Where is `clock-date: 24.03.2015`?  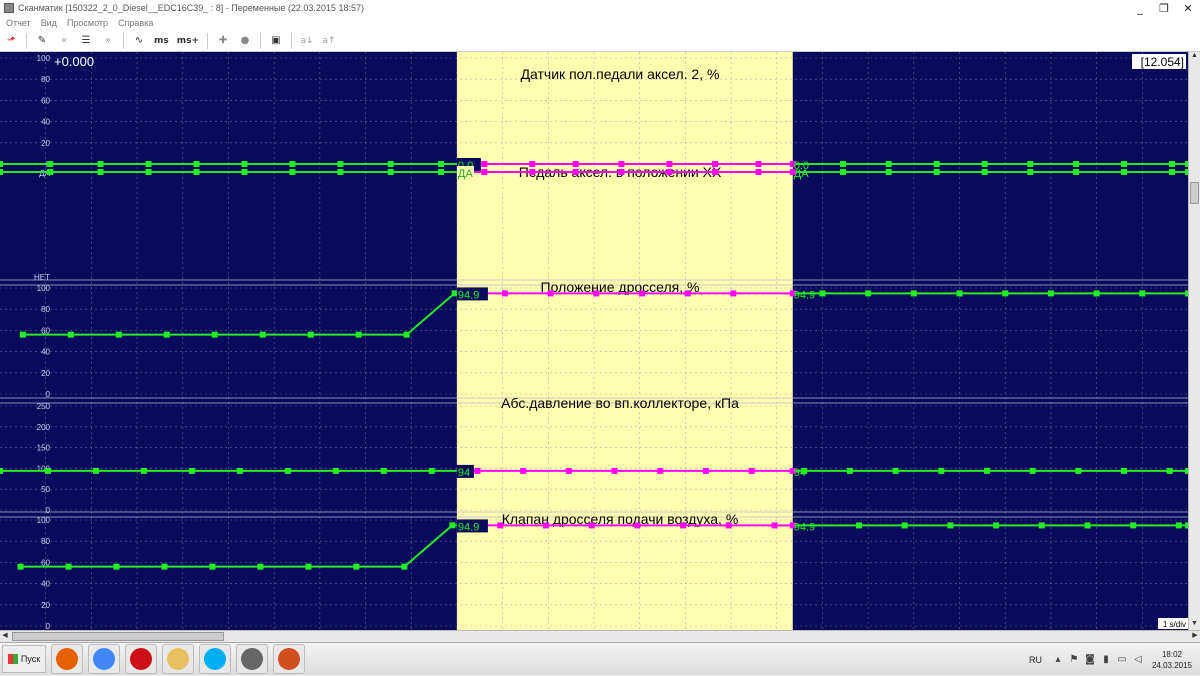 clock-date: 24.03.2015 is located at coordinates (1171, 665).